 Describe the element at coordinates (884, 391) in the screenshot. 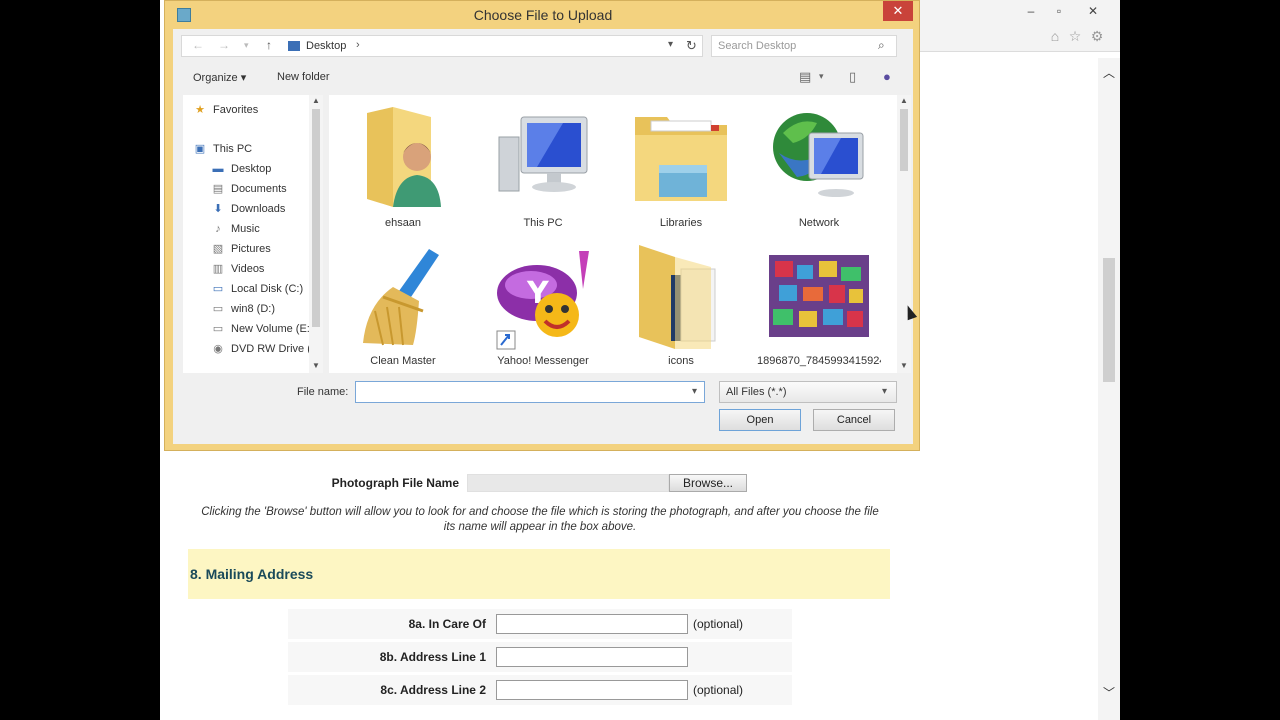

I see `file-type-dropdown-icon: ▾` at that location.